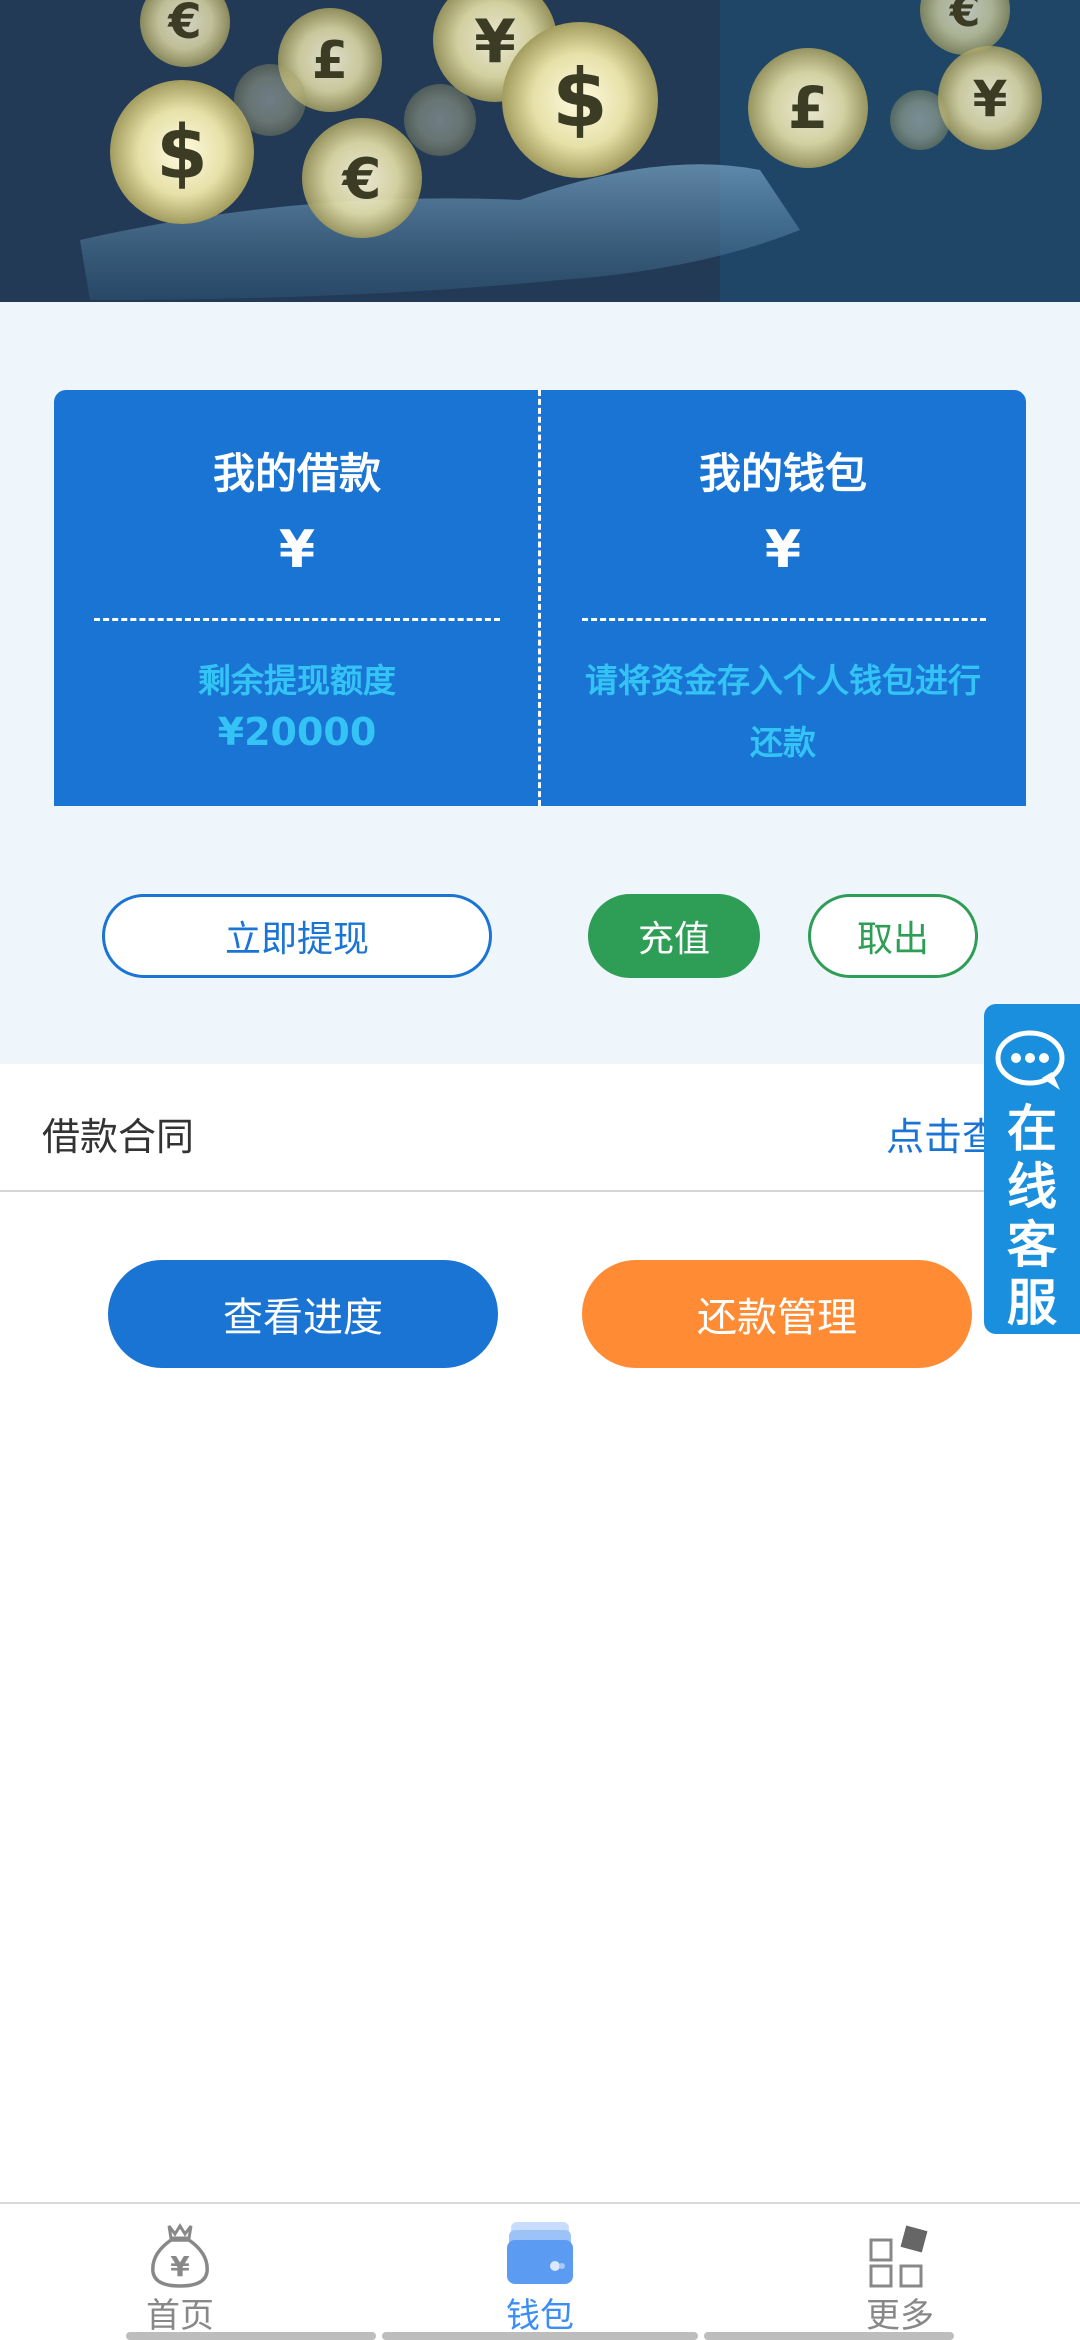 The width and height of the screenshot is (1080, 2340). What do you see at coordinates (674, 936) in the screenshot?
I see `recharge-button: 充值` at bounding box center [674, 936].